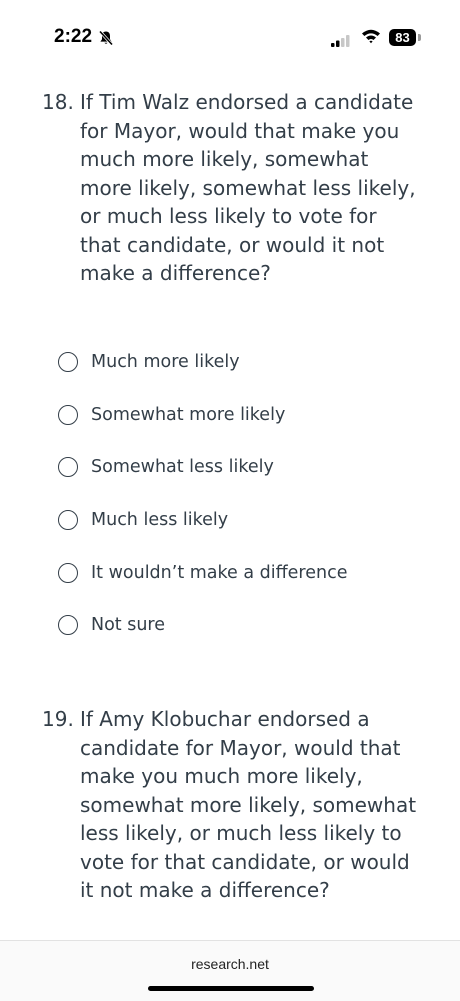  I want to click on option-much-less-likely: Much less likely, so click(248, 536).